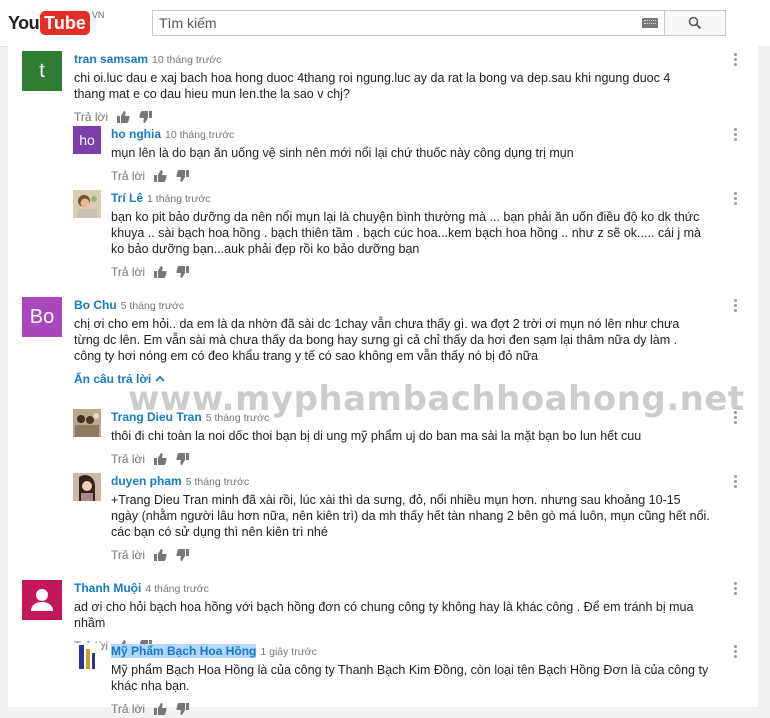  What do you see at coordinates (179, 199) in the screenshot?
I see `comment-time: 1 tháng trước` at bounding box center [179, 199].